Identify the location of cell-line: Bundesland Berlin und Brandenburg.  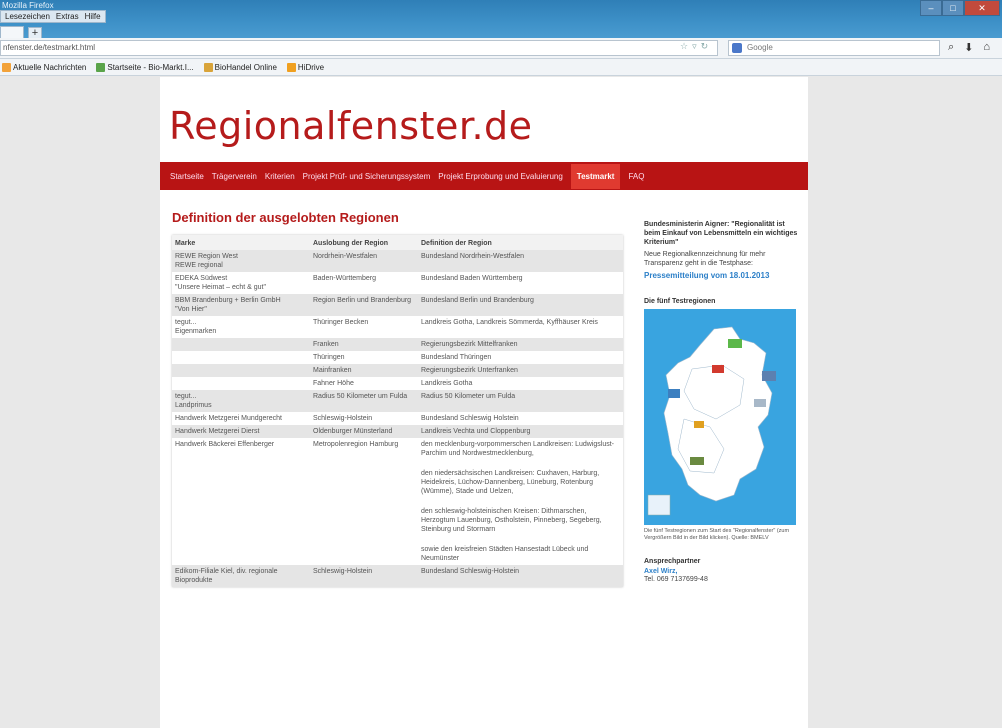
(477, 300).